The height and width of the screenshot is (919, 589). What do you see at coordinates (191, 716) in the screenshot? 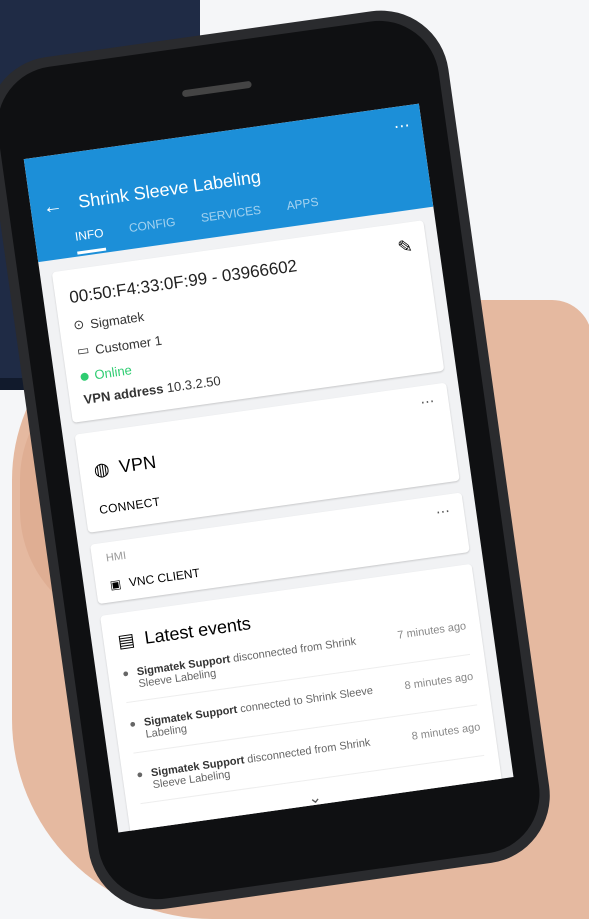
I see `event-actor: Sigmatek Support` at bounding box center [191, 716].